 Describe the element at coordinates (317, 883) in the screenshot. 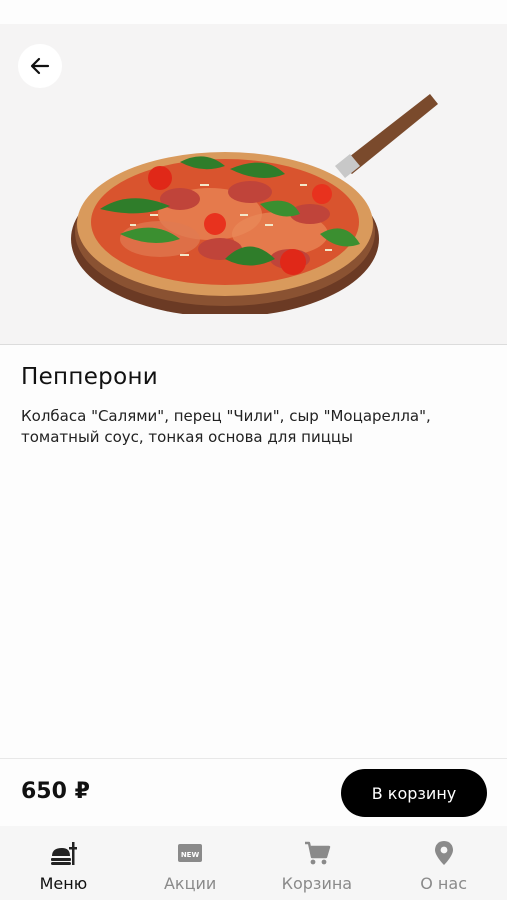

I see `tab-cart-label: Корзина` at that location.